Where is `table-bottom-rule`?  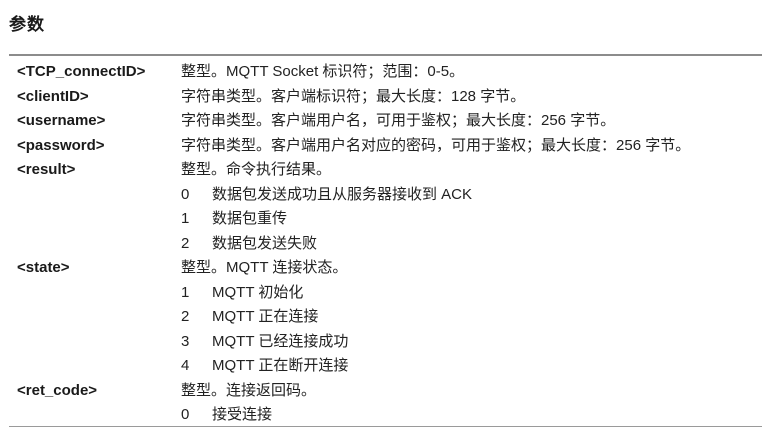 table-bottom-rule is located at coordinates (385, 426).